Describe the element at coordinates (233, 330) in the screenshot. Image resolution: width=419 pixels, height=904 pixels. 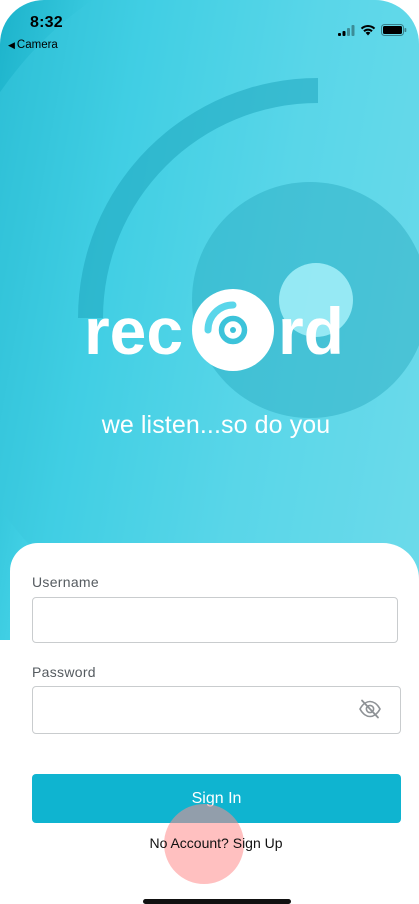
I see `logo-disc-icon` at that location.